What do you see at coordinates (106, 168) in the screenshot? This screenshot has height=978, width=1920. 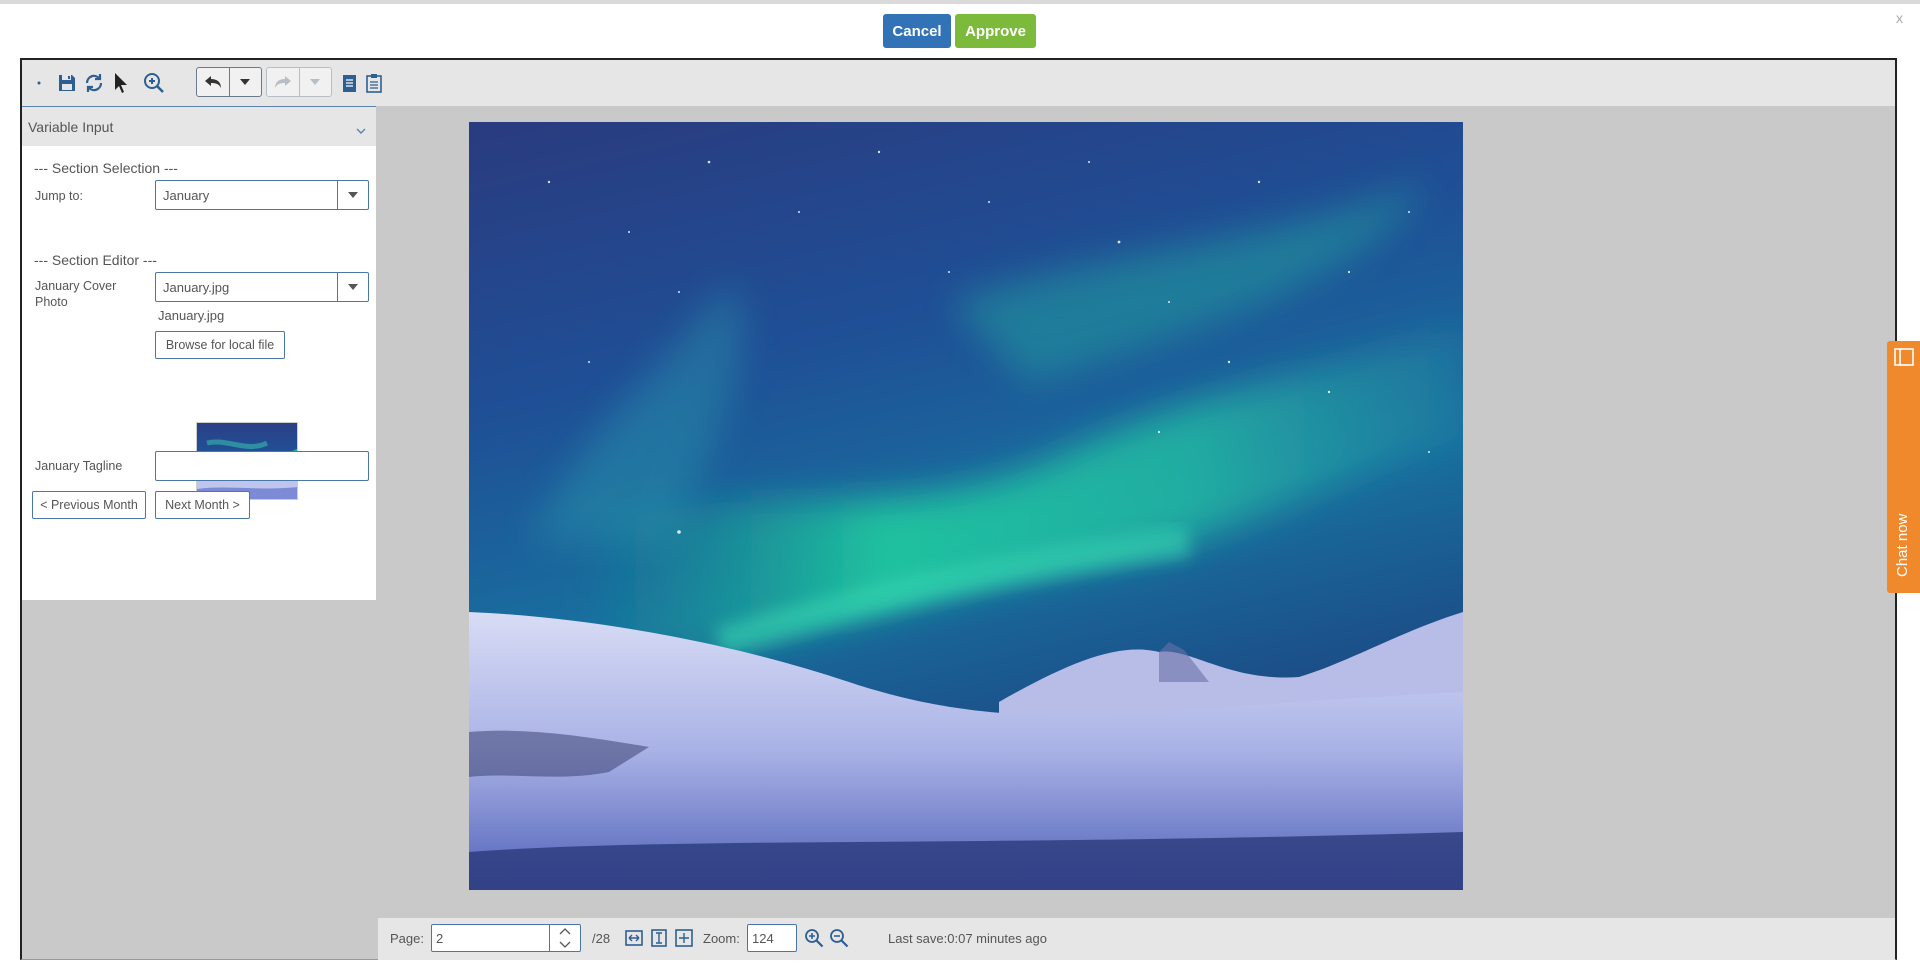 I see `section-selection-title: --- Section Selection ---` at bounding box center [106, 168].